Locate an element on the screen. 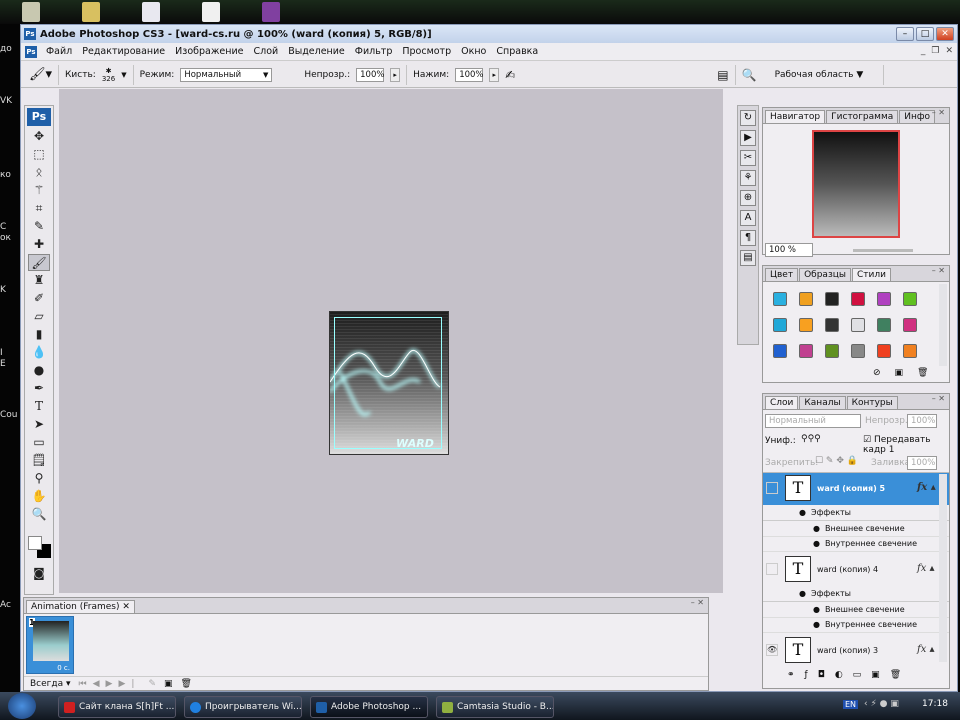 The height and width of the screenshot is (720, 960). layer-name: ward (копия) 3 is located at coordinates (847, 650).